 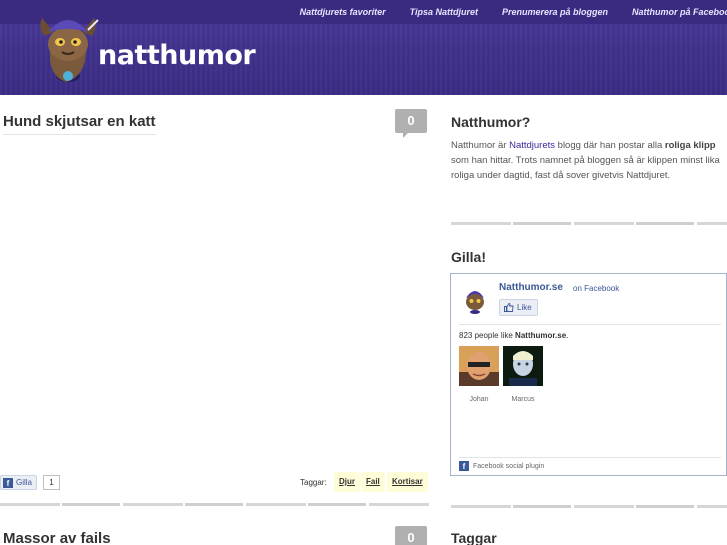 I want to click on like-label: Gilla, so click(x=24, y=482).